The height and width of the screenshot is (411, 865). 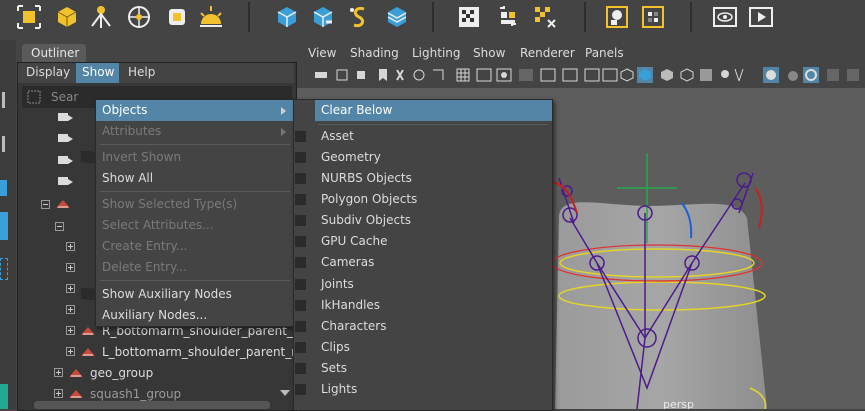 What do you see at coordinates (98, 72) in the screenshot?
I see `menu-show: Show` at bounding box center [98, 72].